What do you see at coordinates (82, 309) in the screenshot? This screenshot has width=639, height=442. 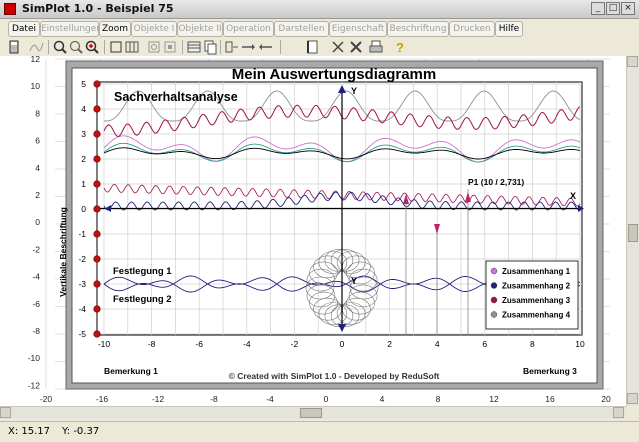 I see `inner-y-tick: -4` at bounding box center [82, 309].